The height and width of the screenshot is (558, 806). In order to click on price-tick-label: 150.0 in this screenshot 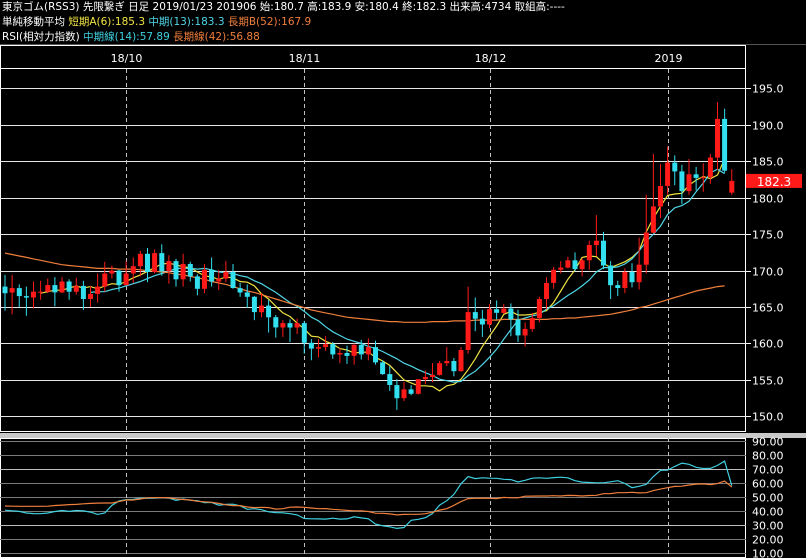, I will do `click(768, 417)`.